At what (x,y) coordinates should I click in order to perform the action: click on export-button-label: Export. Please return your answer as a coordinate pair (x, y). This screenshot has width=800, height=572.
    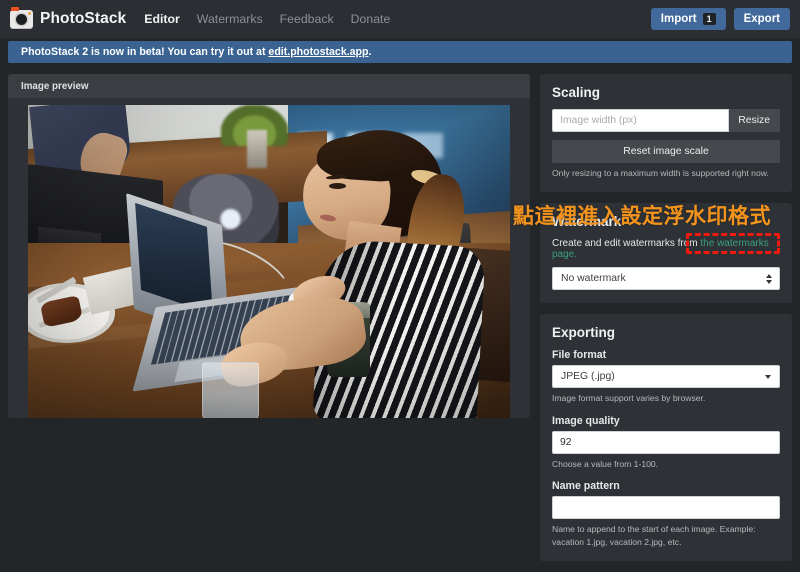
    Looking at the image, I should click on (761, 18).